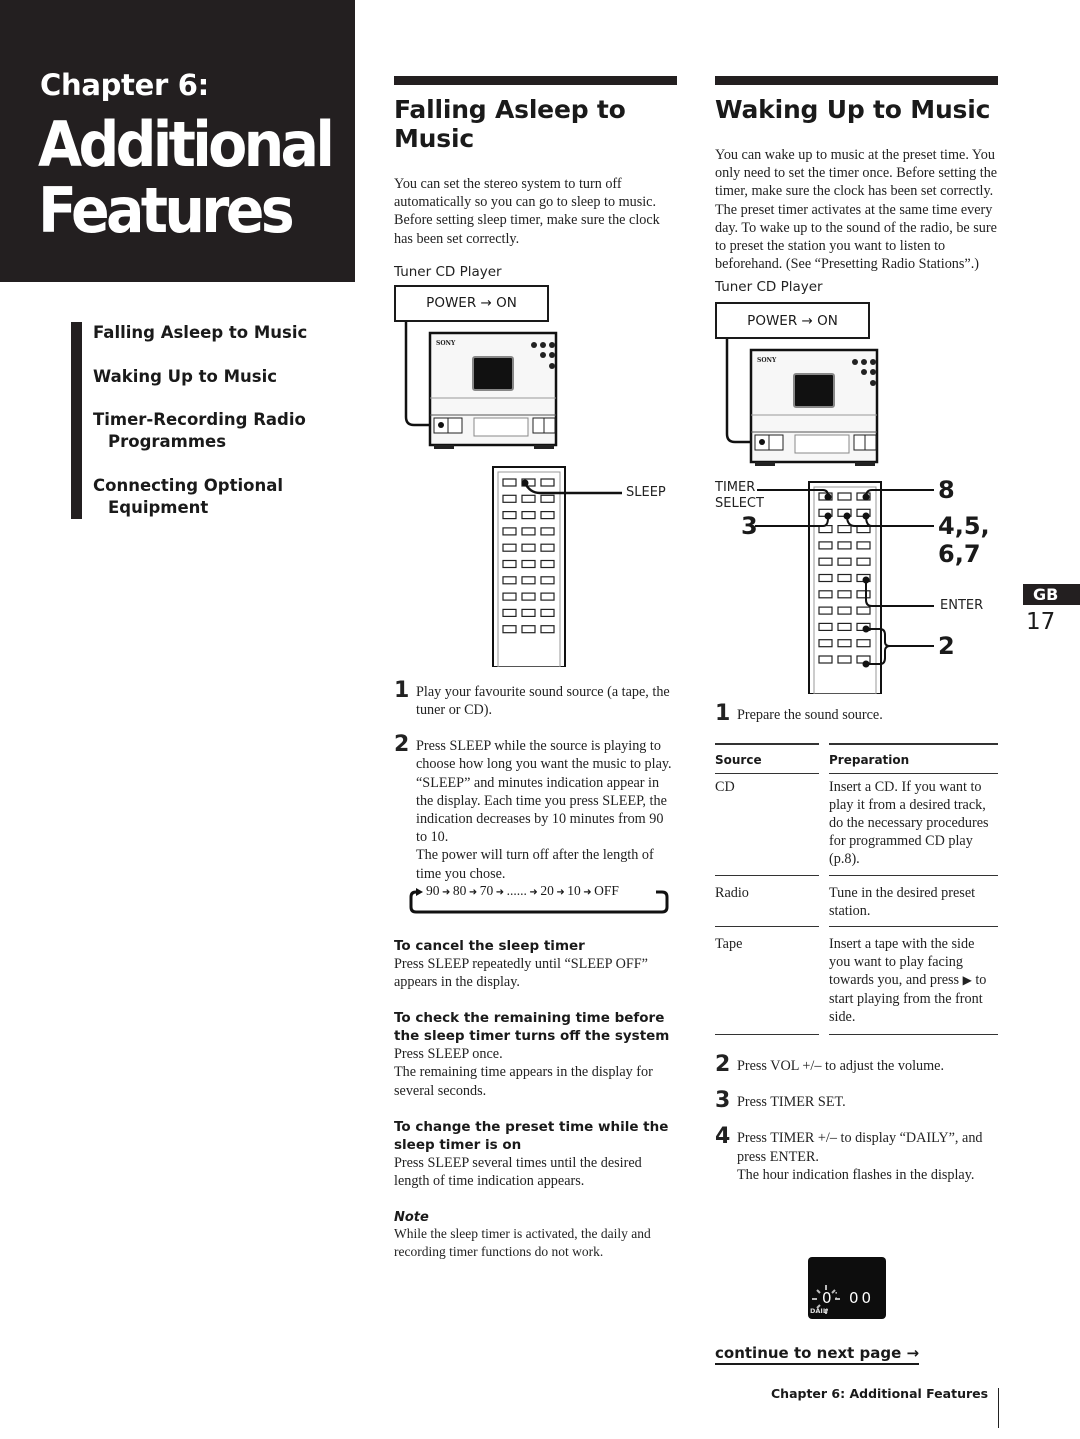  I want to click on brand-logo: SONY, so click(767, 360).